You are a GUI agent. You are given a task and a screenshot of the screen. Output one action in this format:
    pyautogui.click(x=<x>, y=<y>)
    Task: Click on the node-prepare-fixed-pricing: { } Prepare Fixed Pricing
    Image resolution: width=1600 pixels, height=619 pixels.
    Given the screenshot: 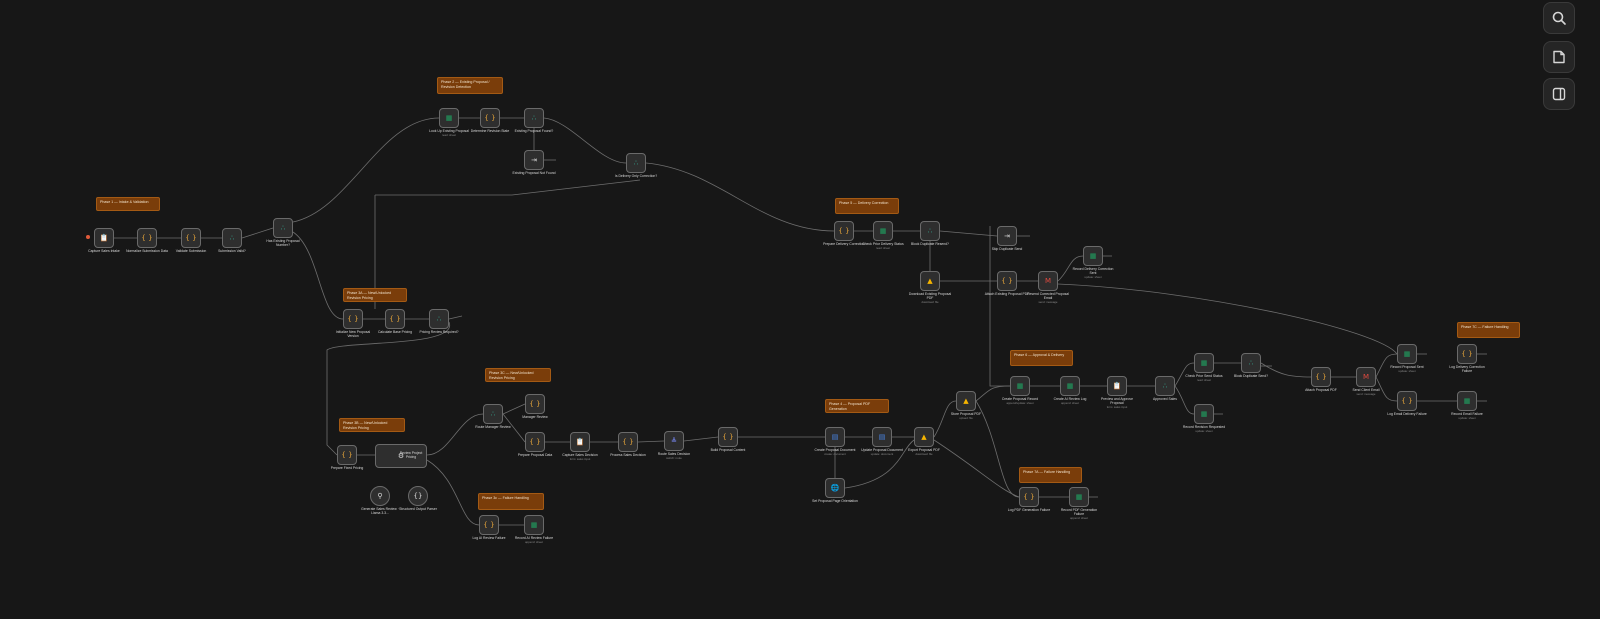 What is the action you would take?
    pyautogui.click(x=347, y=457)
    